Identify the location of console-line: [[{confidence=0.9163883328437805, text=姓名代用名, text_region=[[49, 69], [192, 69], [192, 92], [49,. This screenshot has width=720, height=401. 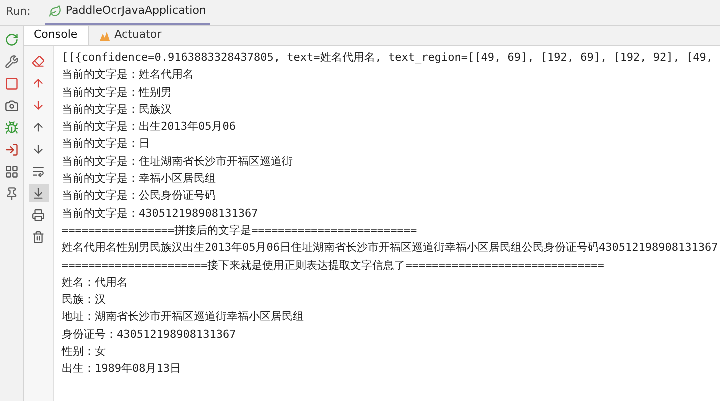
(388, 58).